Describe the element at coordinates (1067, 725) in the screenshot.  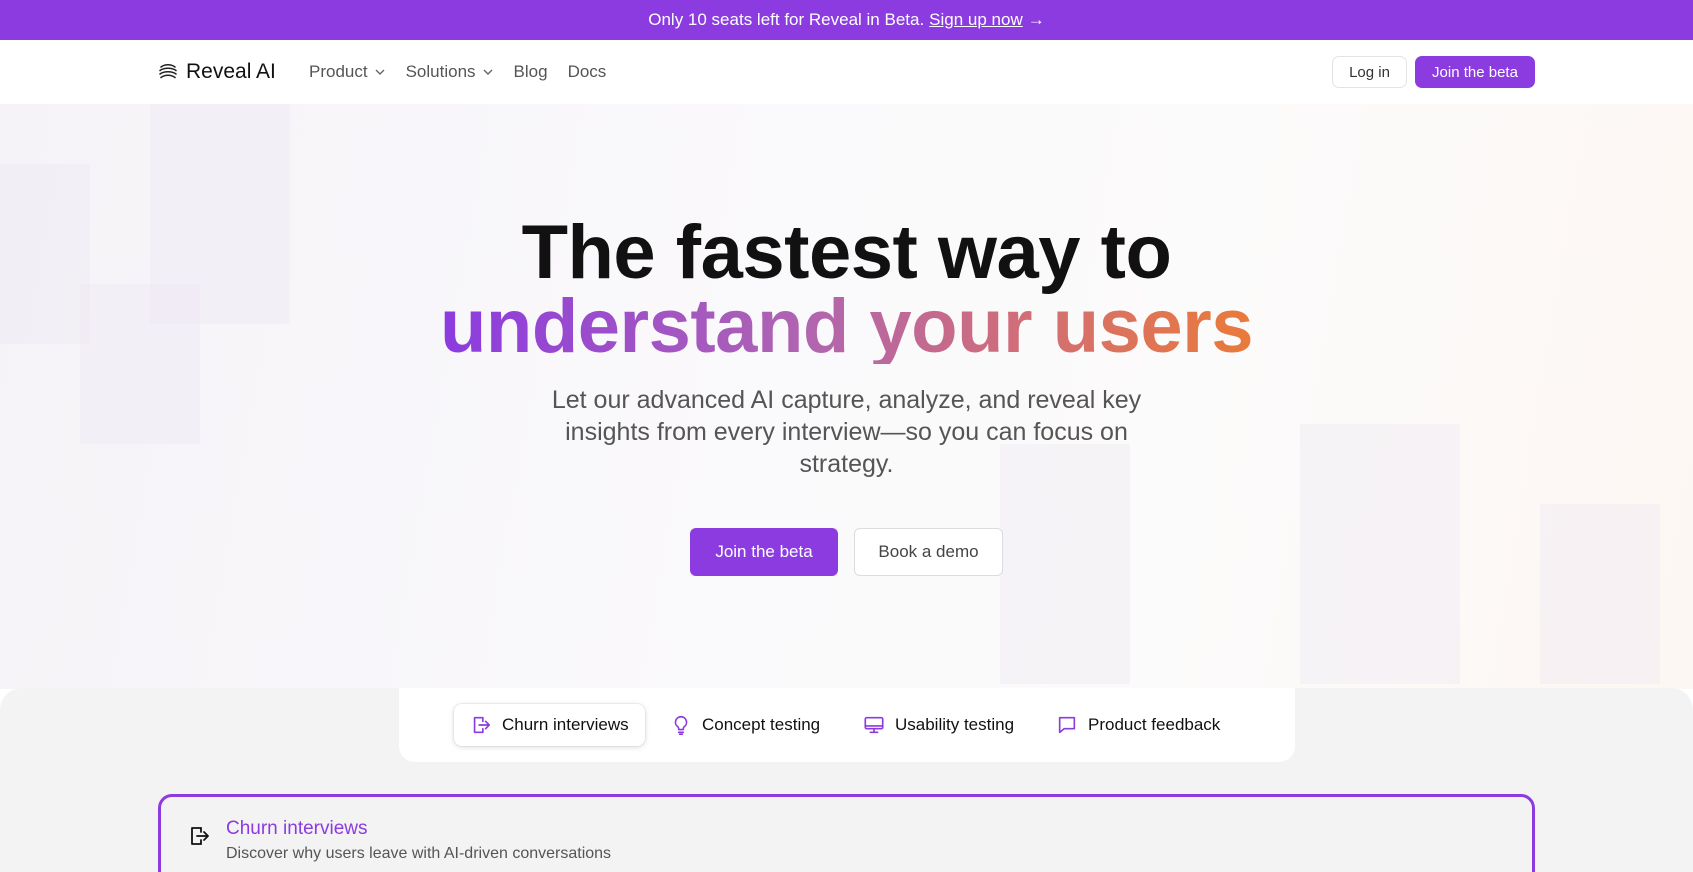
I see `chat-bubble-icon` at that location.